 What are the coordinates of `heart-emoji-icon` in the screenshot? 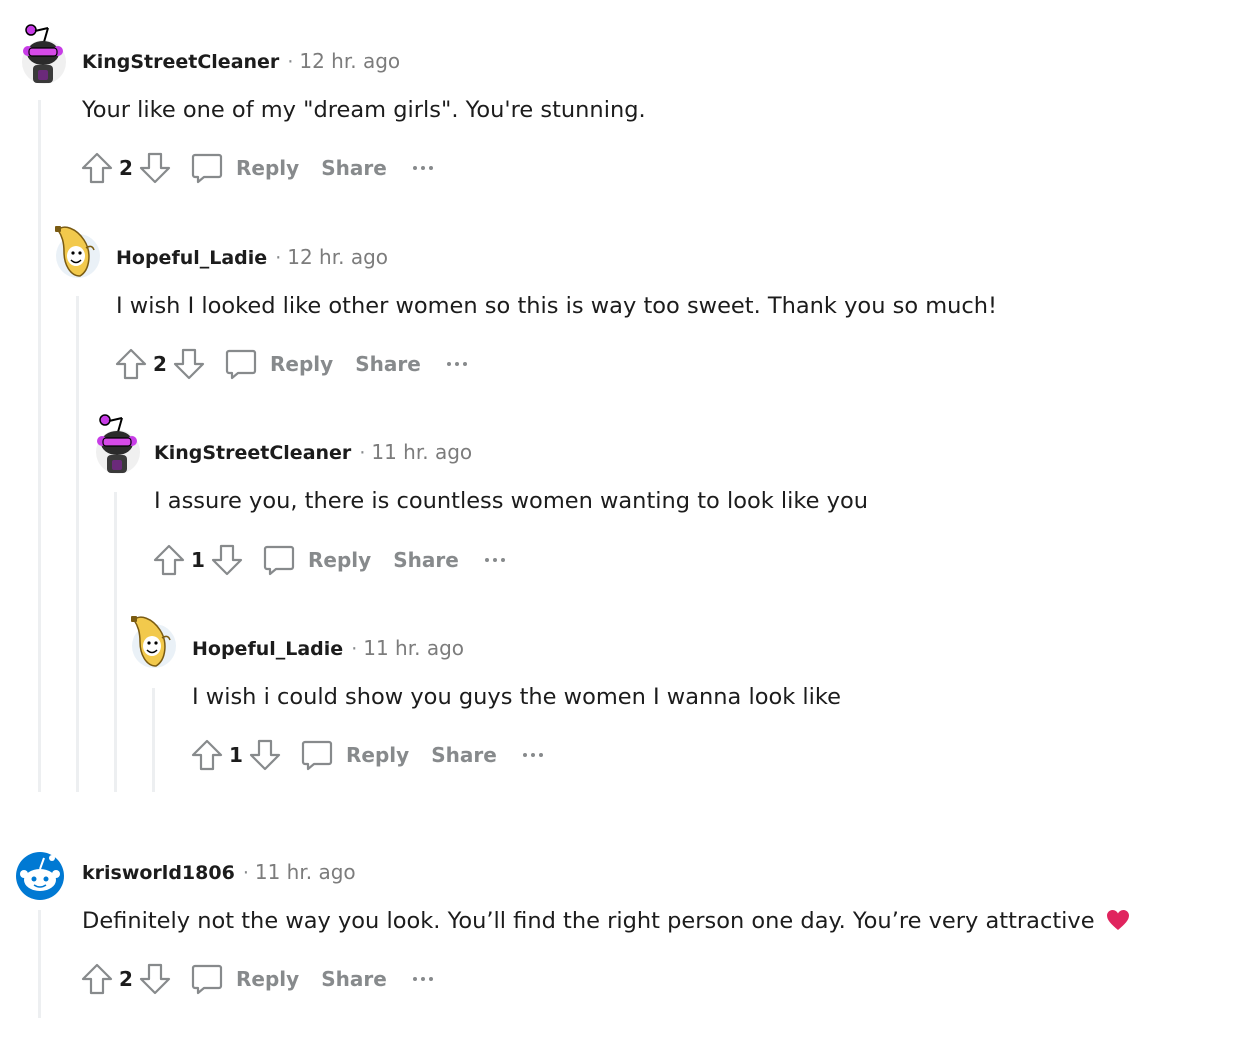 It's located at (1118, 920).